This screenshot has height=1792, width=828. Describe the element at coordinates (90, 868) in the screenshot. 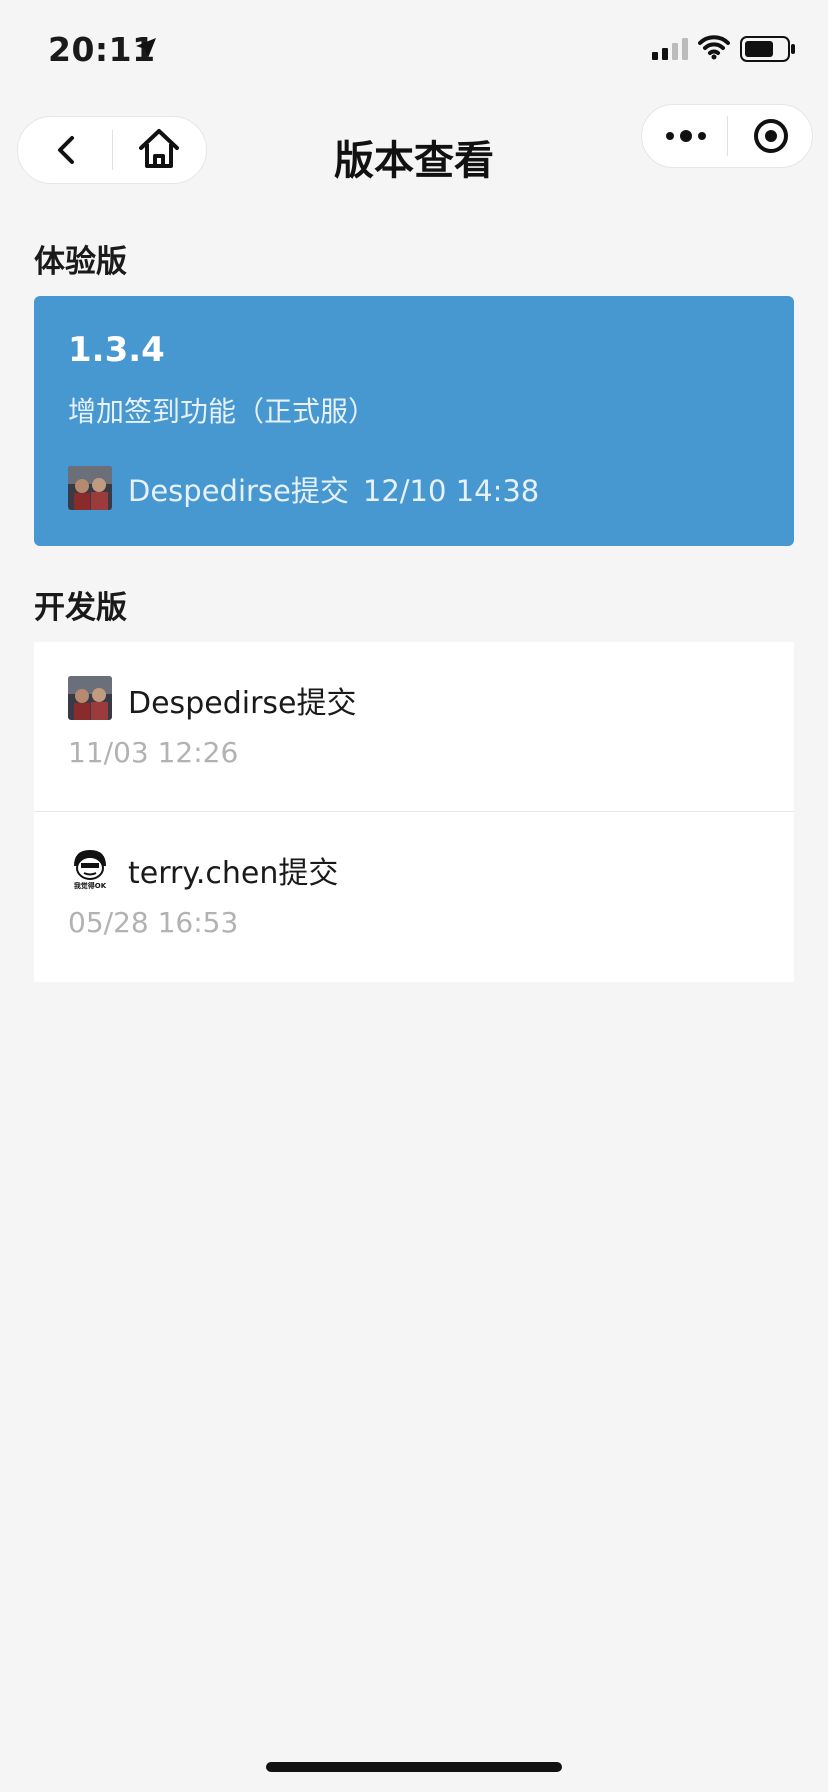

I see `avatar: 我觉得OK` at that location.